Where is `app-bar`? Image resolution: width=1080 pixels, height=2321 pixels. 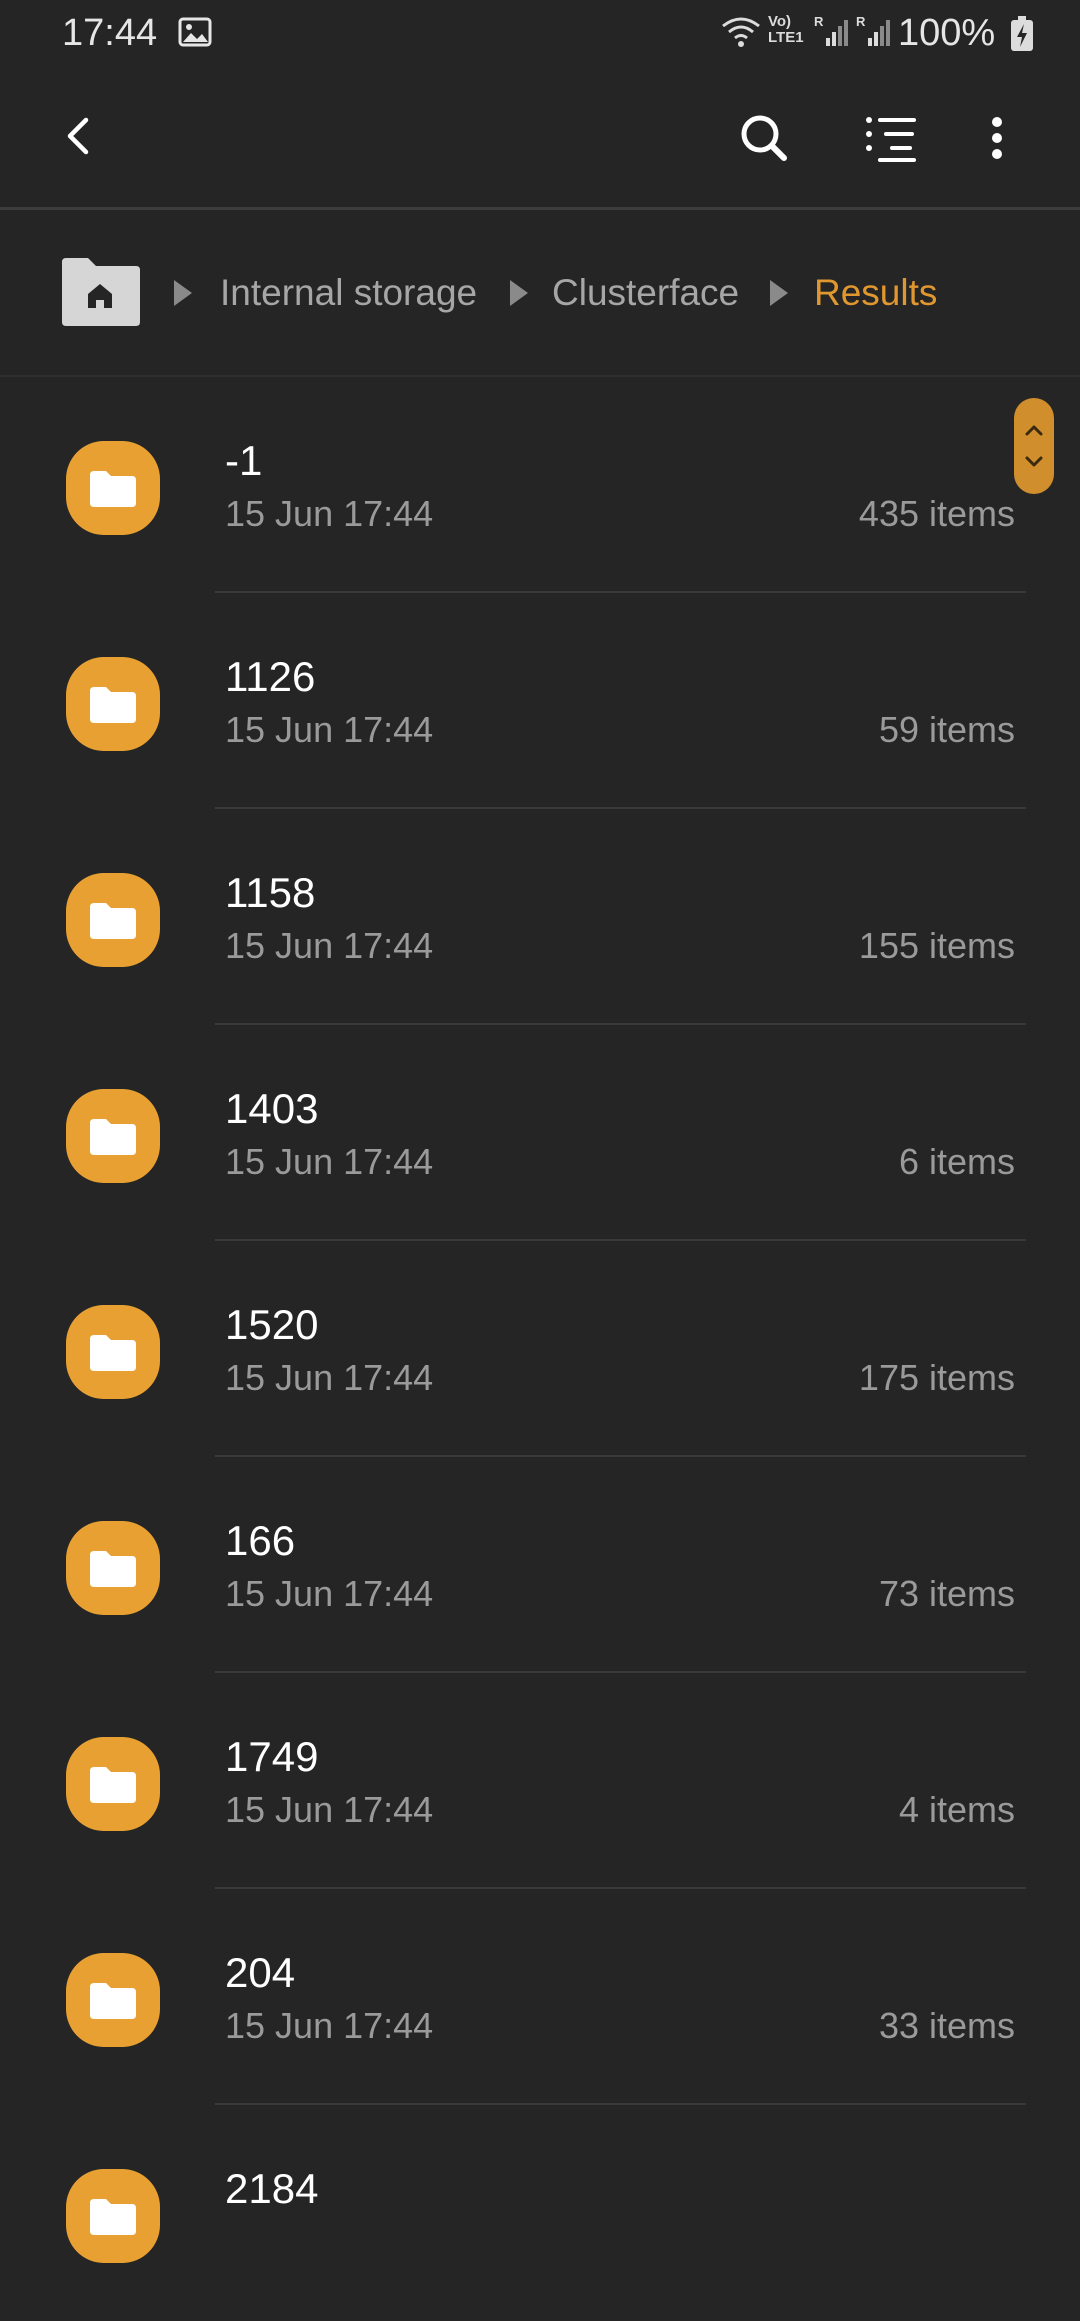
app-bar is located at coordinates (540, 137).